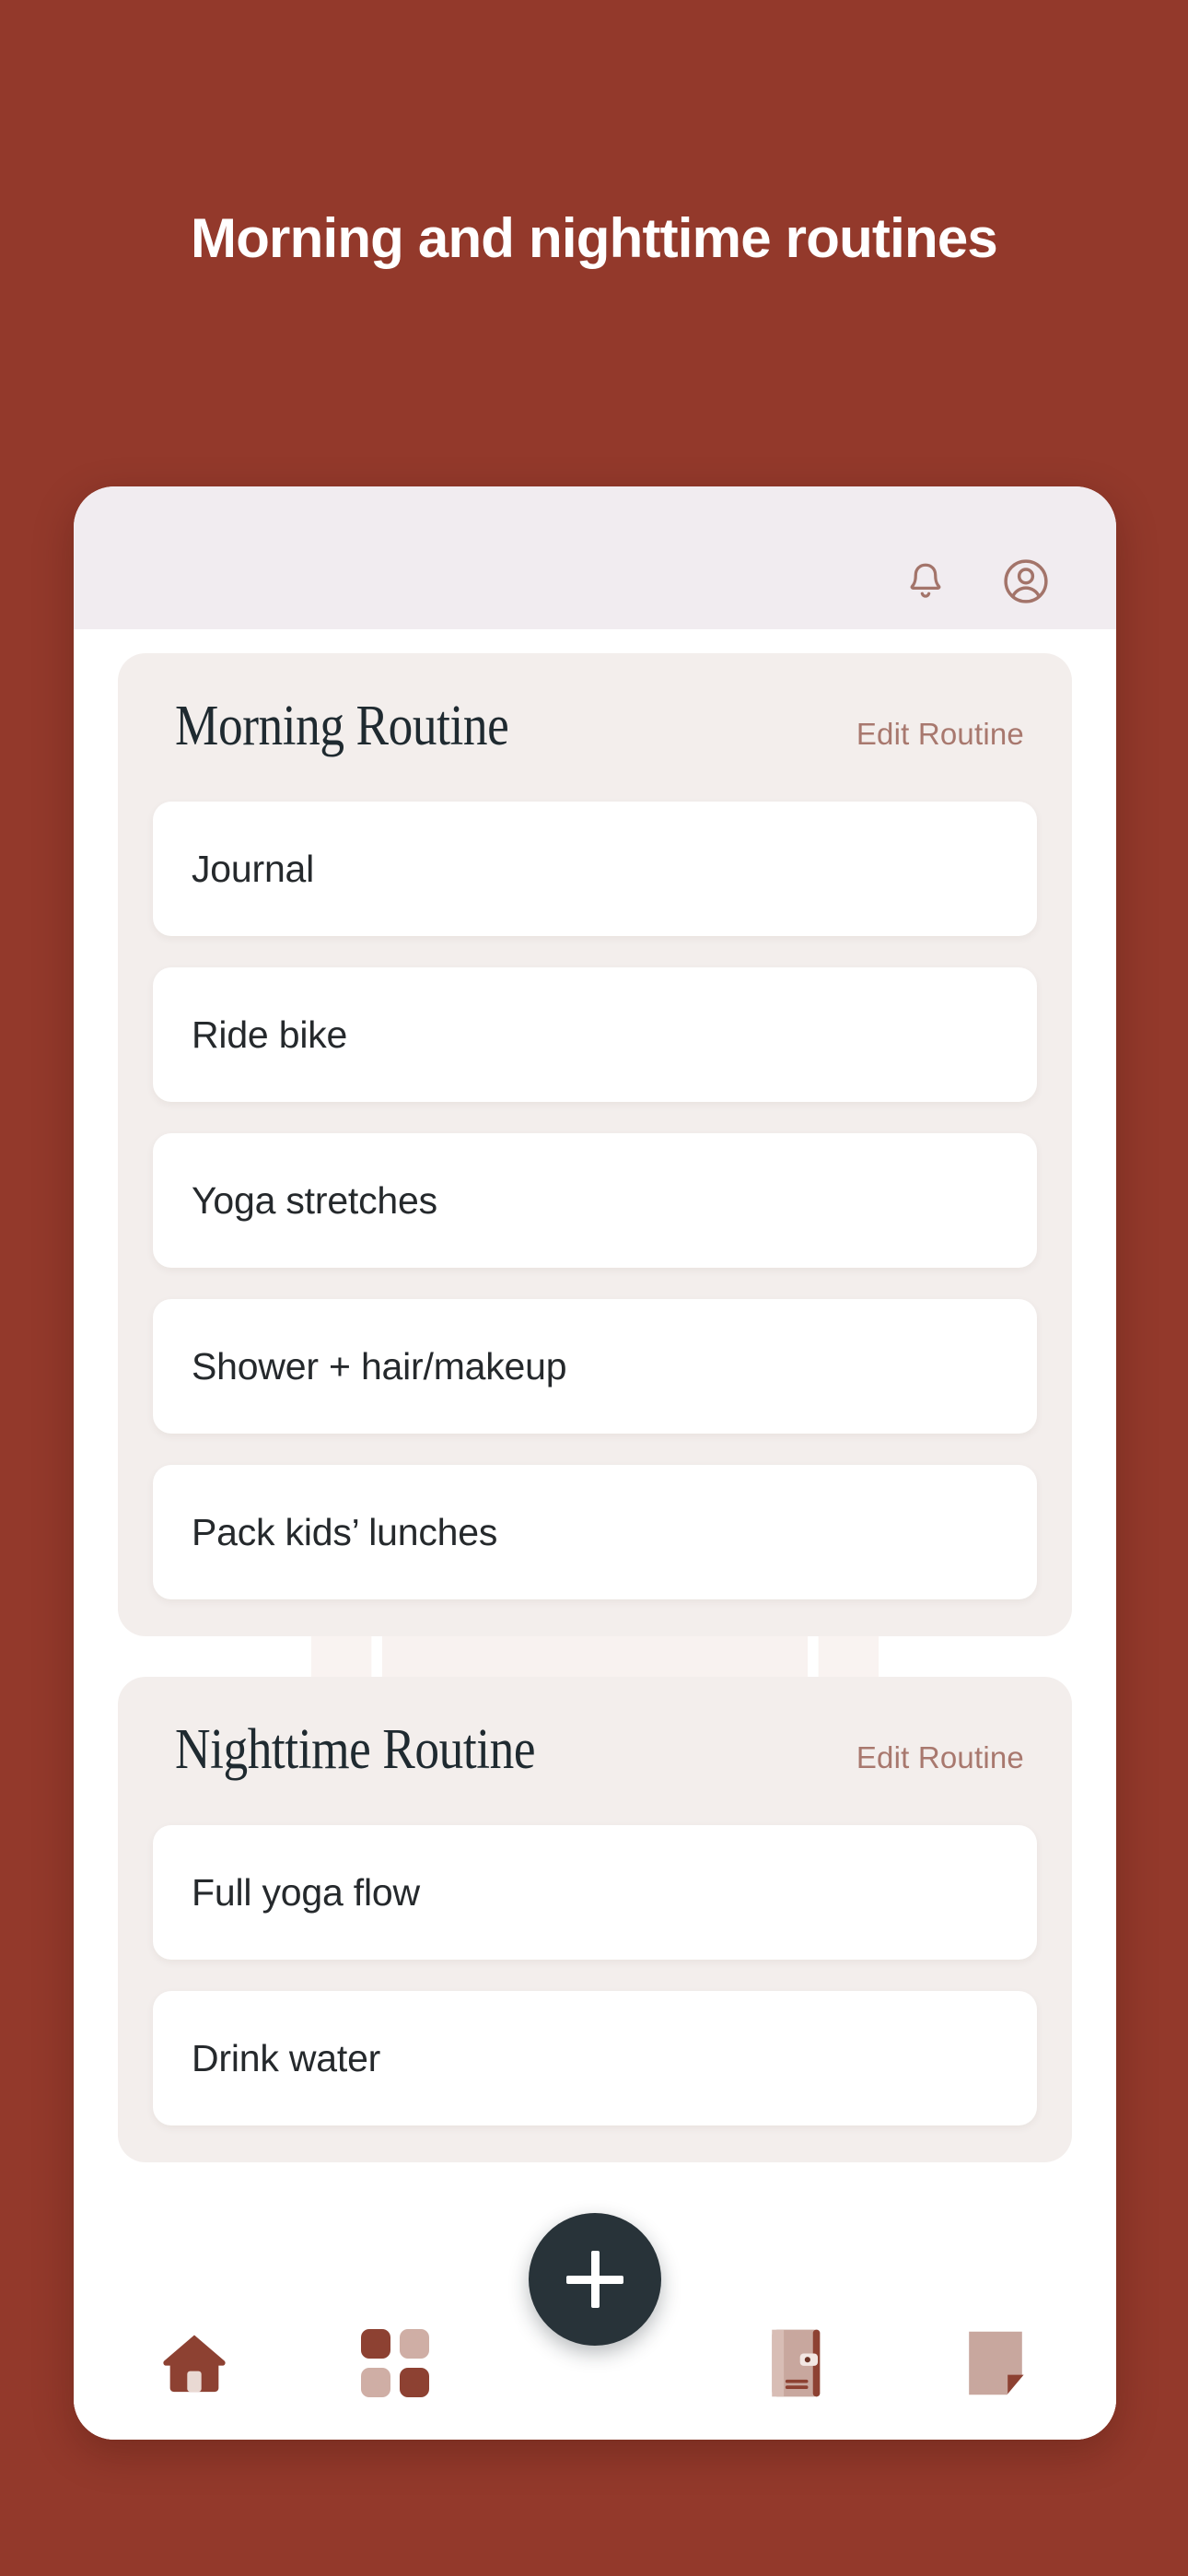 This screenshot has width=1188, height=2576. What do you see at coordinates (595, 1892) in the screenshot?
I see `task-card: Full yoga flow` at bounding box center [595, 1892].